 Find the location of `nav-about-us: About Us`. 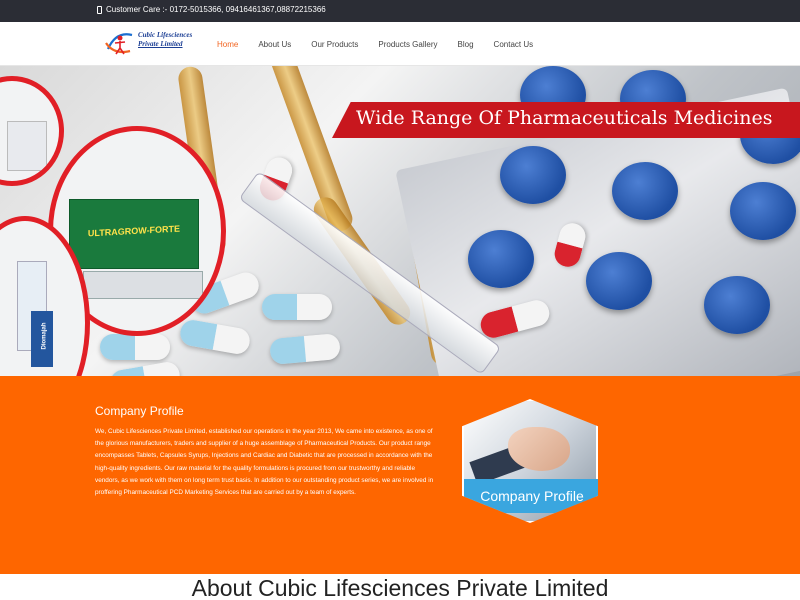

nav-about-us: About Us is located at coordinates (274, 44).